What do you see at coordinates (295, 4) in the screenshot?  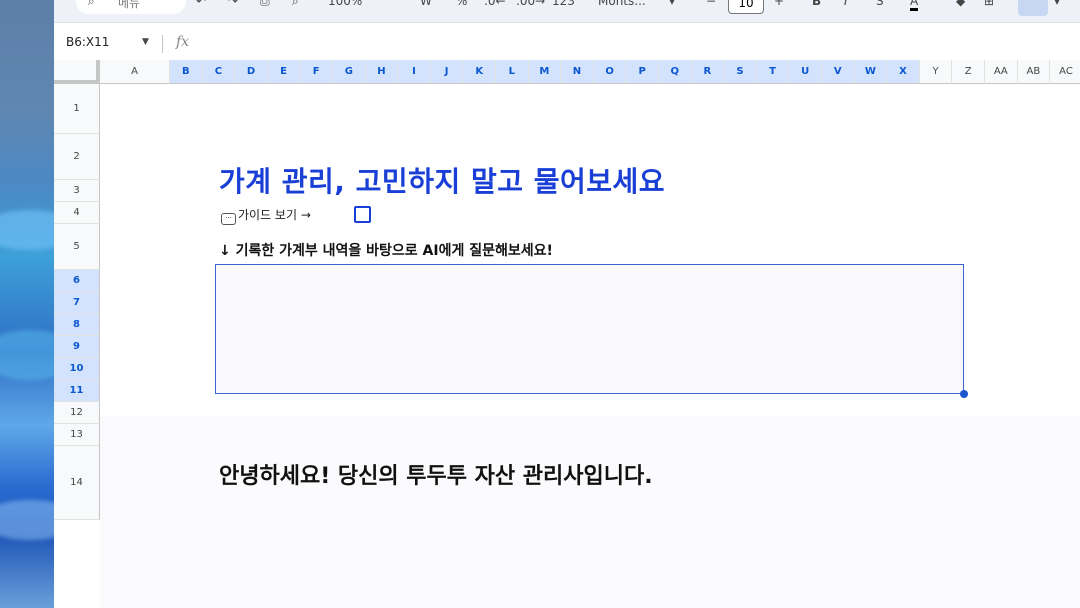 I see `paint-format-icon: ⌕` at bounding box center [295, 4].